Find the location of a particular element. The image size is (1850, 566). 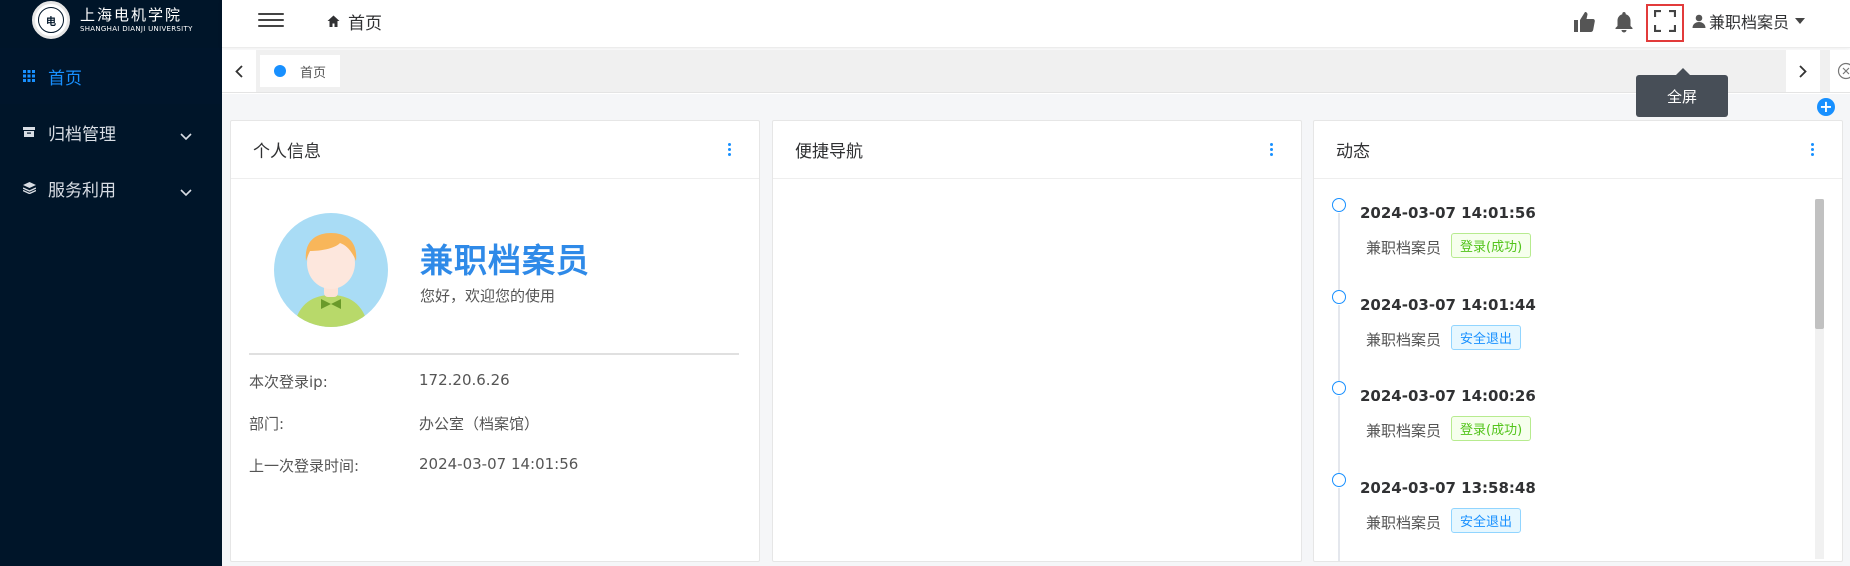

tab-home: 首页 is located at coordinates (300, 71).